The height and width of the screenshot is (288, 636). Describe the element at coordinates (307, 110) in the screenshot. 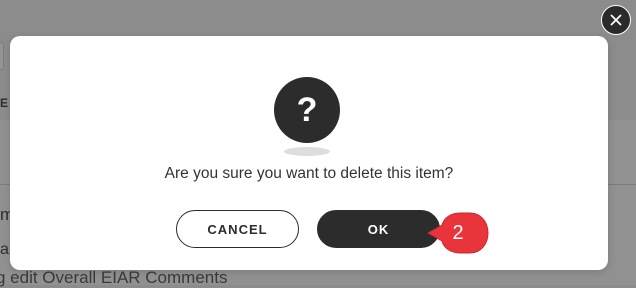

I see `question-mark-icon: ?` at that location.